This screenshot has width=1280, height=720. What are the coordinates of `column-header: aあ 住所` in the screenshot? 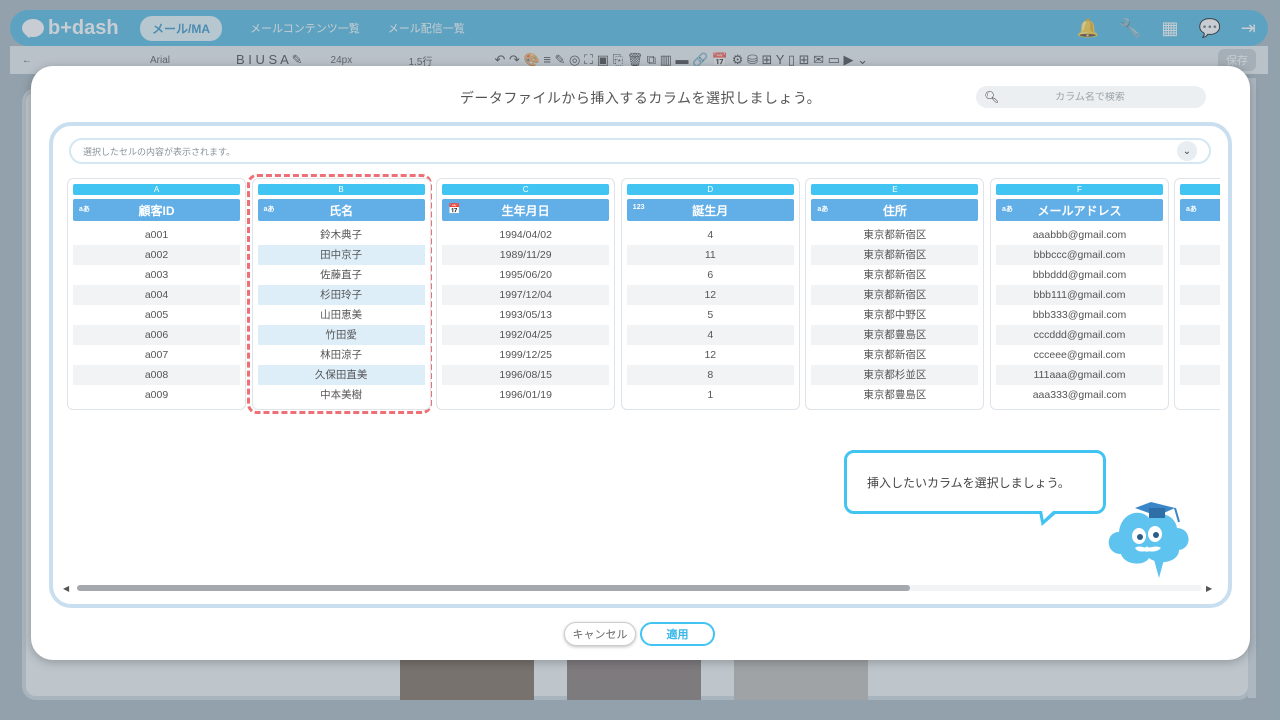 It's located at (895, 210).